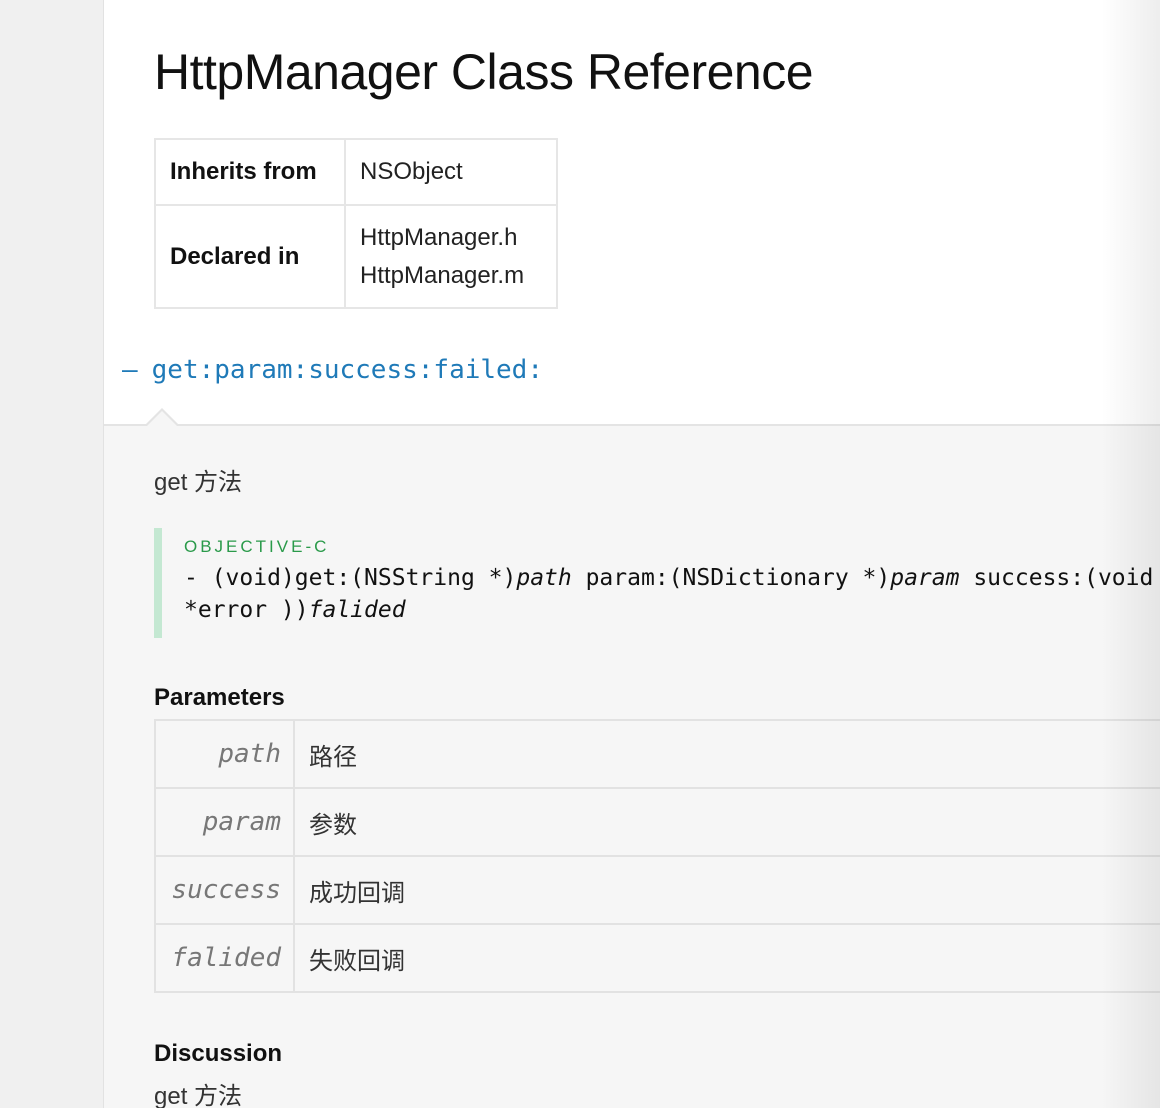  What do you see at coordinates (219, 697) in the screenshot?
I see `parameters-title: Parameters` at bounding box center [219, 697].